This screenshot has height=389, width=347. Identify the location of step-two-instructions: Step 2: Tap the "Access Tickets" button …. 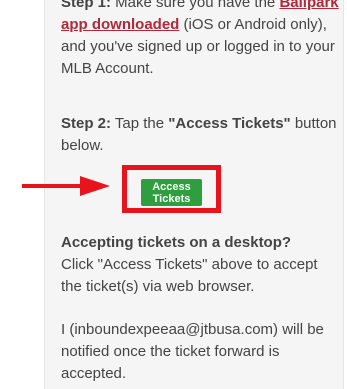
(201, 135).